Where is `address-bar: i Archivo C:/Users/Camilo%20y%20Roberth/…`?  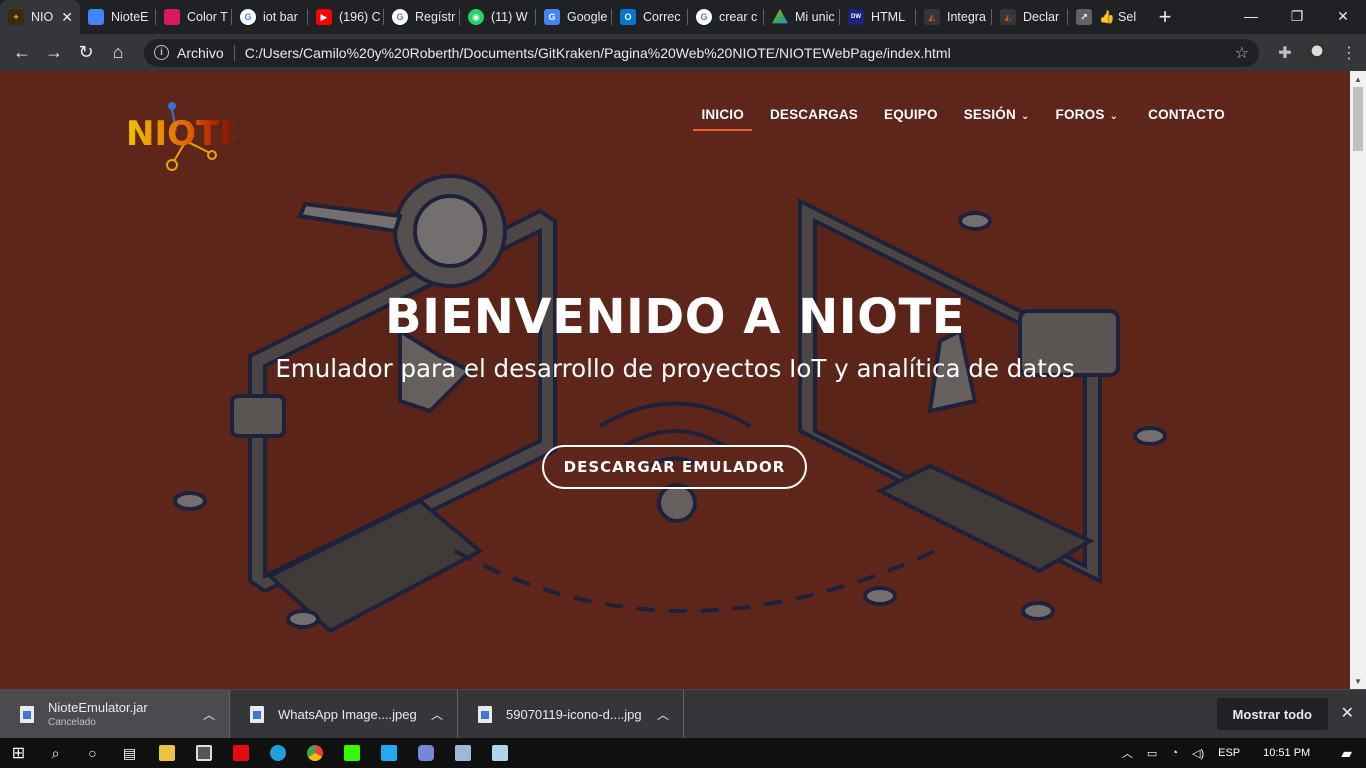
address-bar: i Archivo C:/Users/Camilo%20y%20Roberth/… is located at coordinates (701, 52).